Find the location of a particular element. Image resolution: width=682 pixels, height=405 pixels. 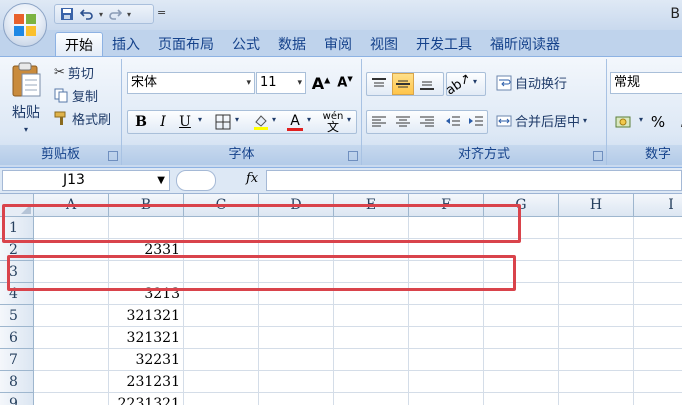

align-bottom-button is located at coordinates (427, 84).